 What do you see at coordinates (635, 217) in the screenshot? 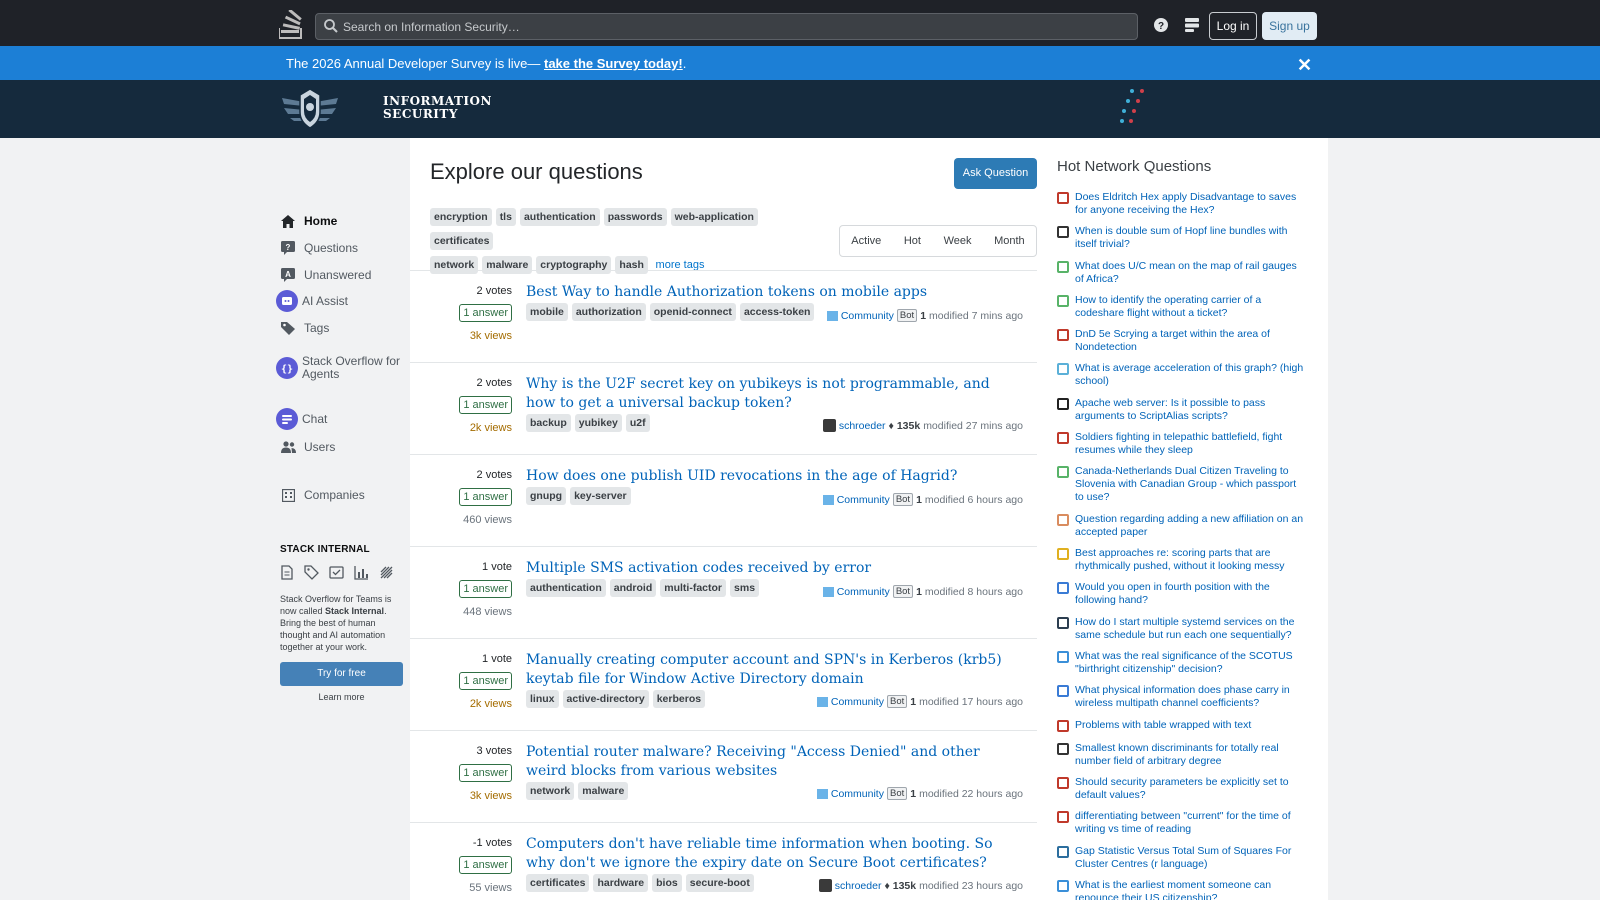
I see `tag: passwords` at bounding box center [635, 217].